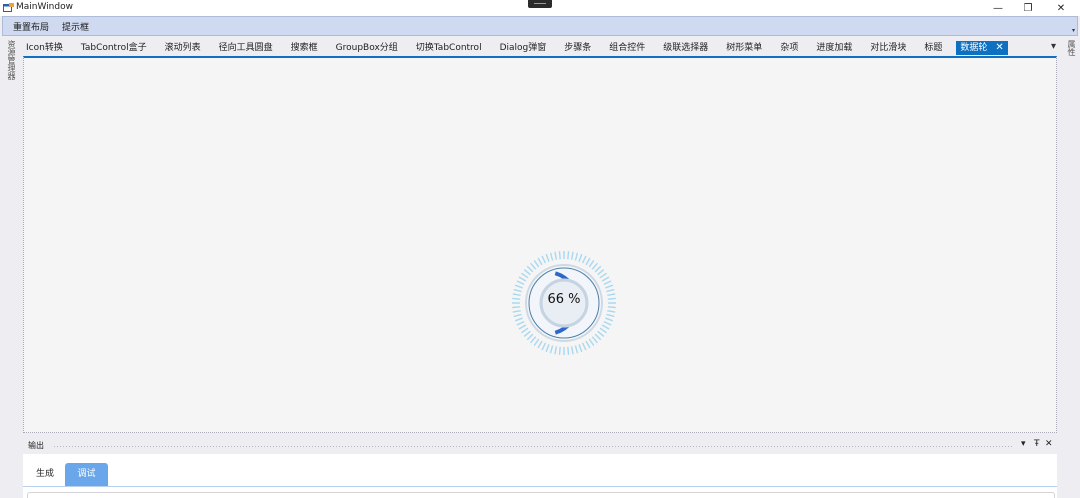 This screenshot has width=1080, height=498. What do you see at coordinates (1053, 46) in the screenshot?
I see `tab-overflow-icon: ▾` at bounding box center [1053, 46].